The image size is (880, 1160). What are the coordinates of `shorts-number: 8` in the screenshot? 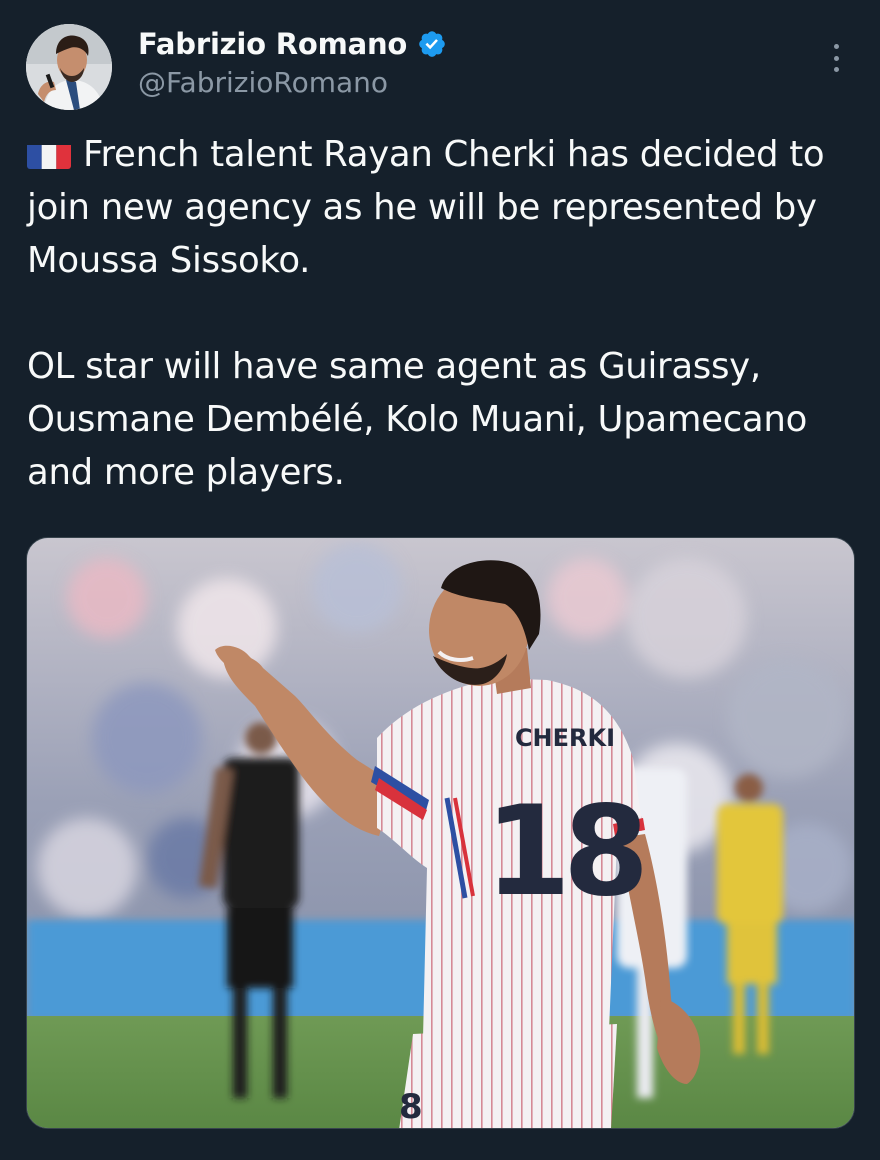 It's located at (411, 1107).